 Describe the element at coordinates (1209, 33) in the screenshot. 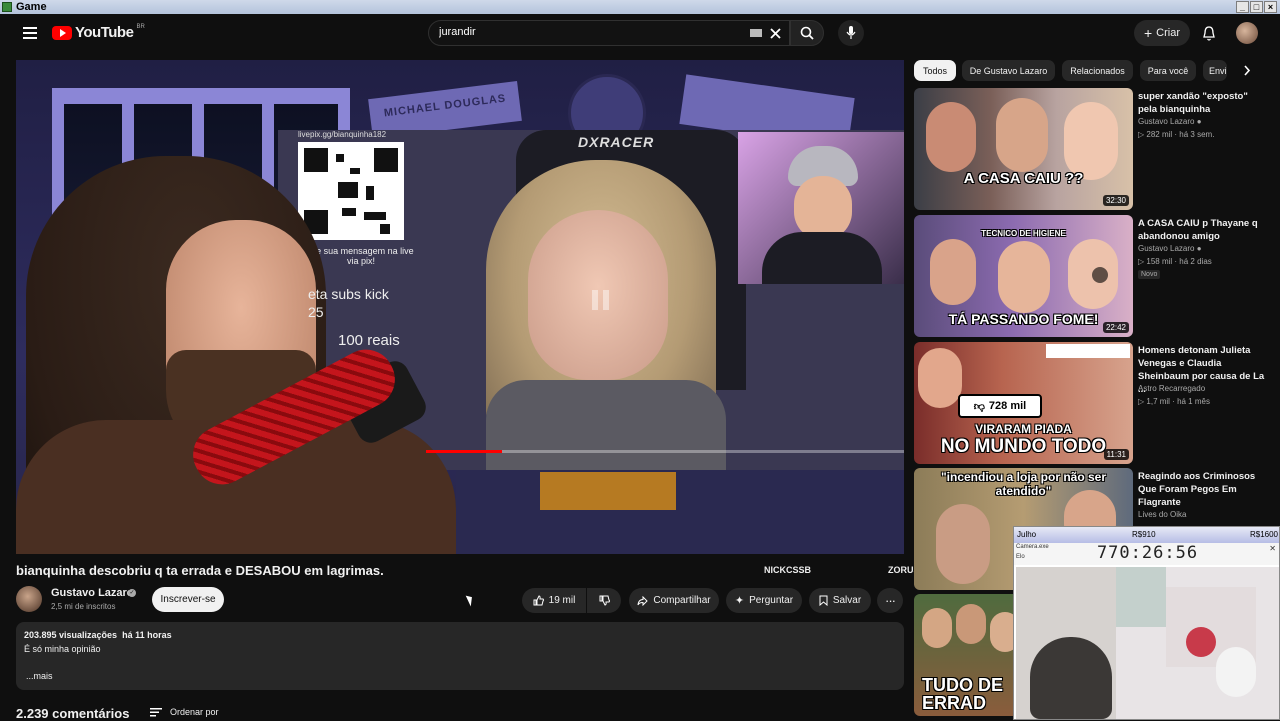

I see `notifications-bell-icon` at that location.